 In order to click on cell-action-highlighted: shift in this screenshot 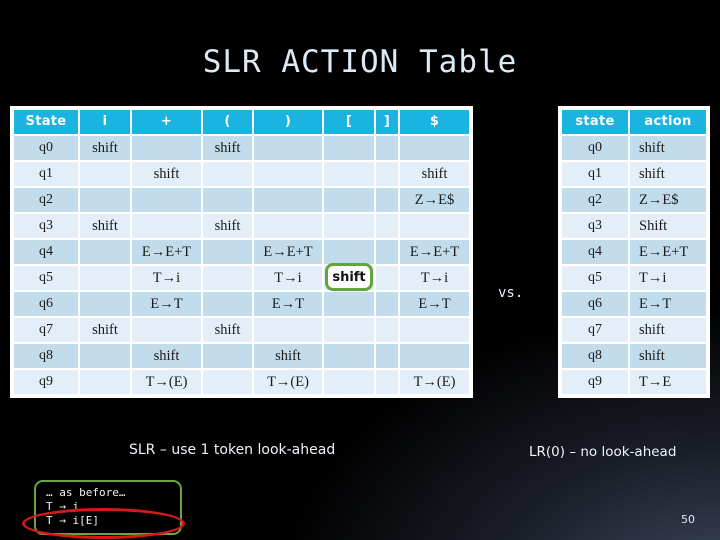, I will do `click(349, 277)`.